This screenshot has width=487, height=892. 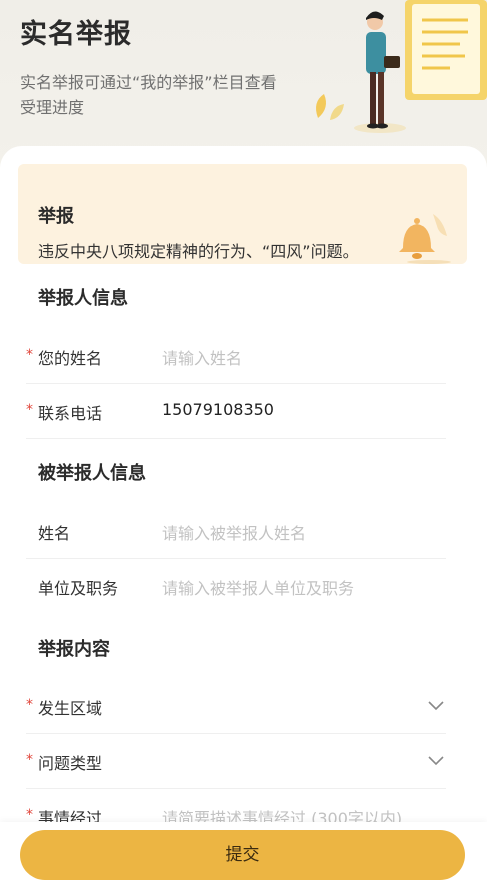 I want to click on footer-bar: 提交, so click(x=243, y=857).